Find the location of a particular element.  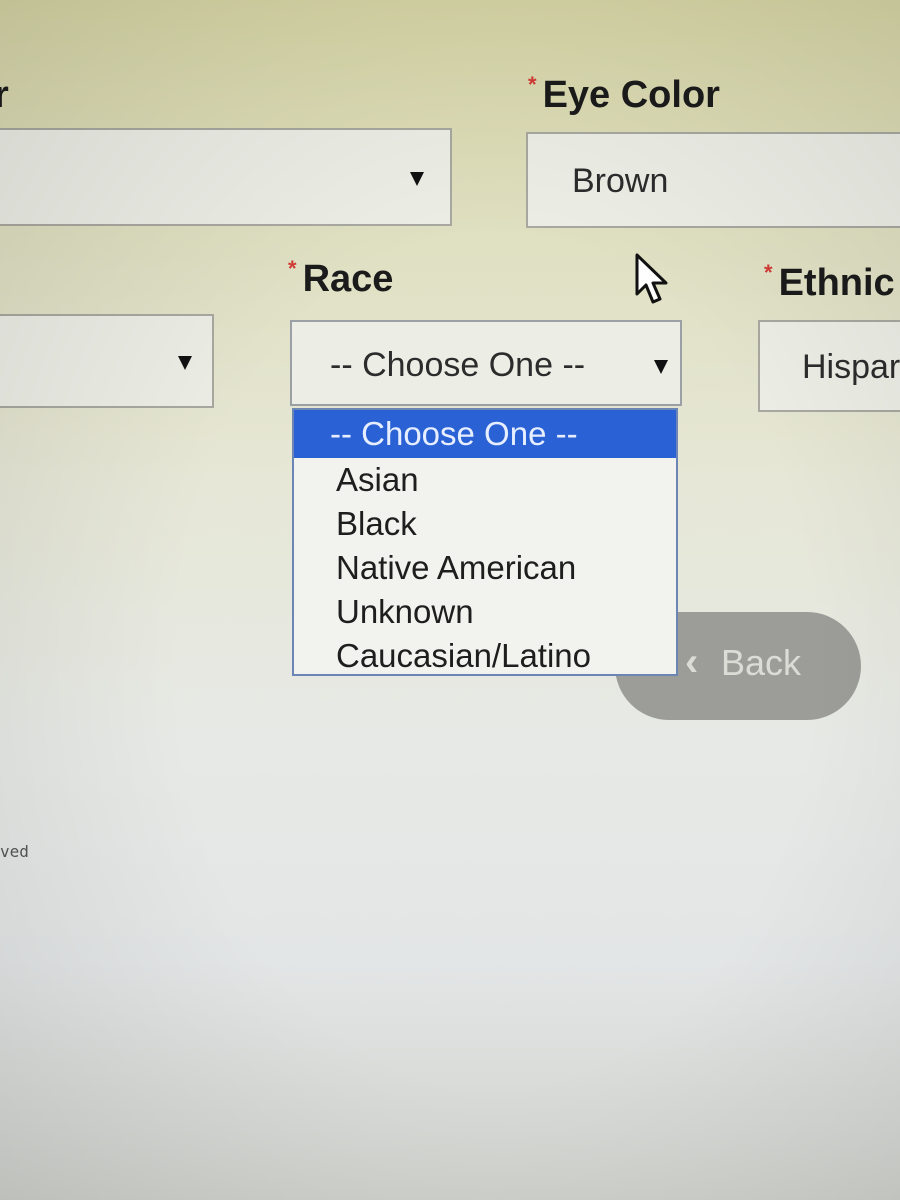

eye-color-select: Brown is located at coordinates (713, 180).